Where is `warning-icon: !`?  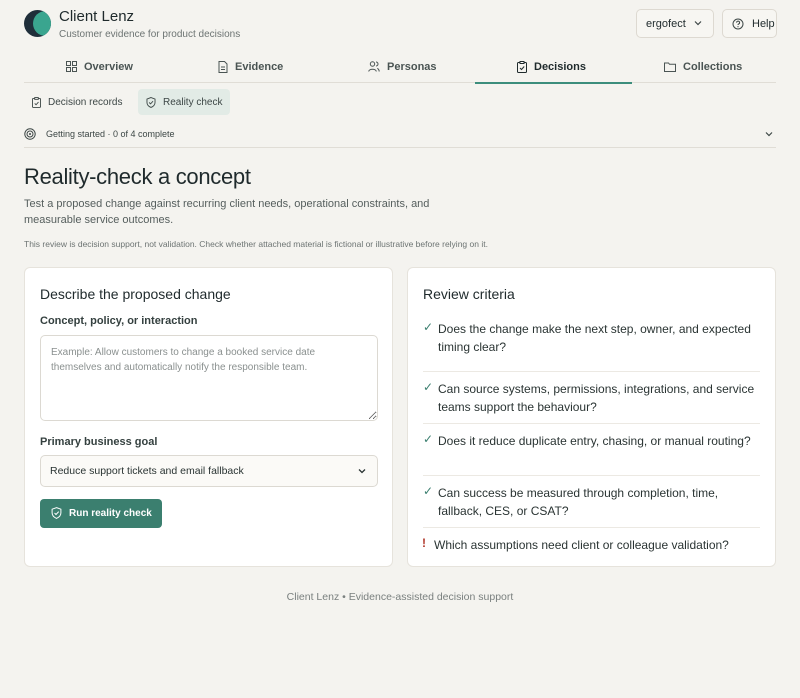
warning-icon: ! is located at coordinates (424, 543).